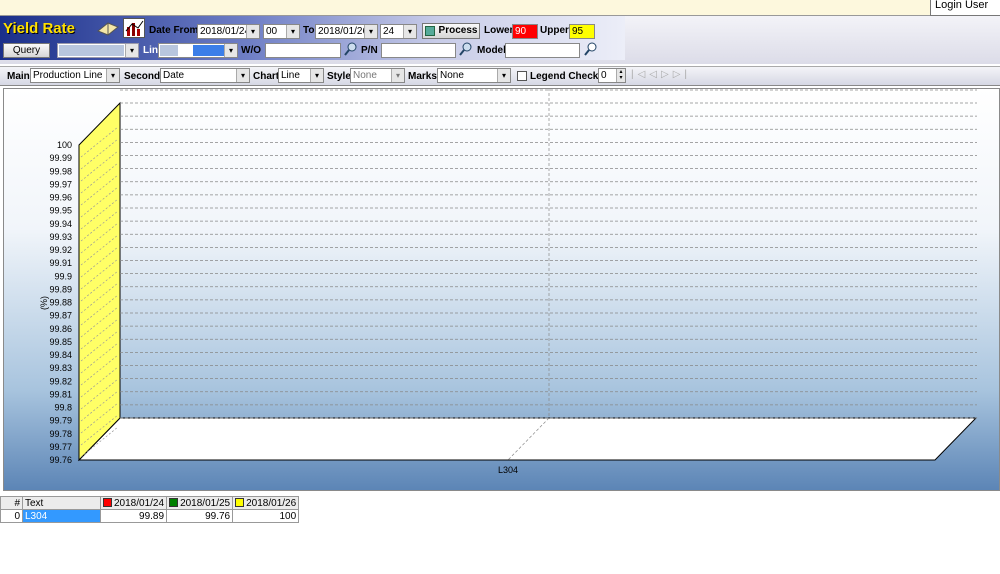 The width and height of the screenshot is (1000, 574). What do you see at coordinates (169, 50) in the screenshot?
I see `line-value` at bounding box center [169, 50].